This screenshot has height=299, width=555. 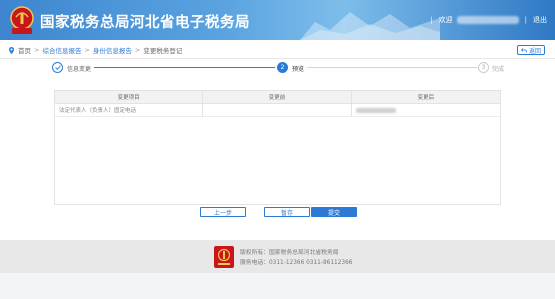 I want to click on top-banner: 国家税务总局河北省电子税务局 | 欢迎 | 退出, so click(x=277, y=20).